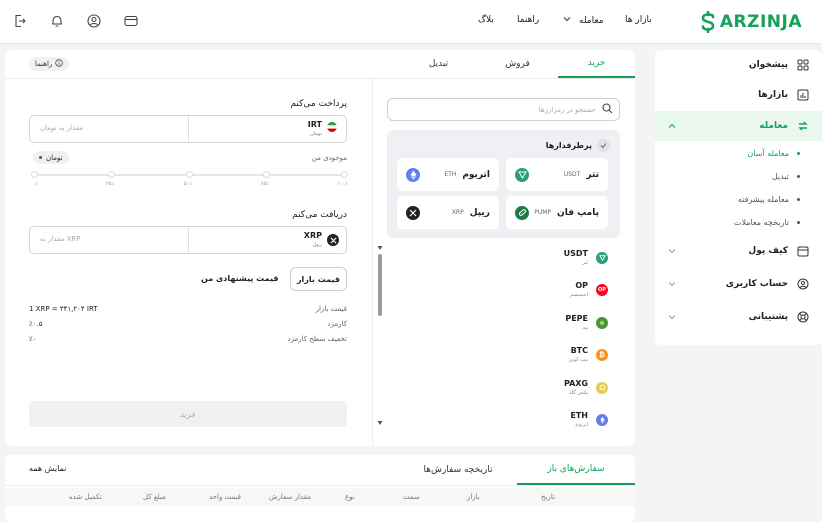 Image resolution: width=822 pixels, height=522 pixels. I want to click on column-order-amount: مقدار سفارش, so click(290, 497).